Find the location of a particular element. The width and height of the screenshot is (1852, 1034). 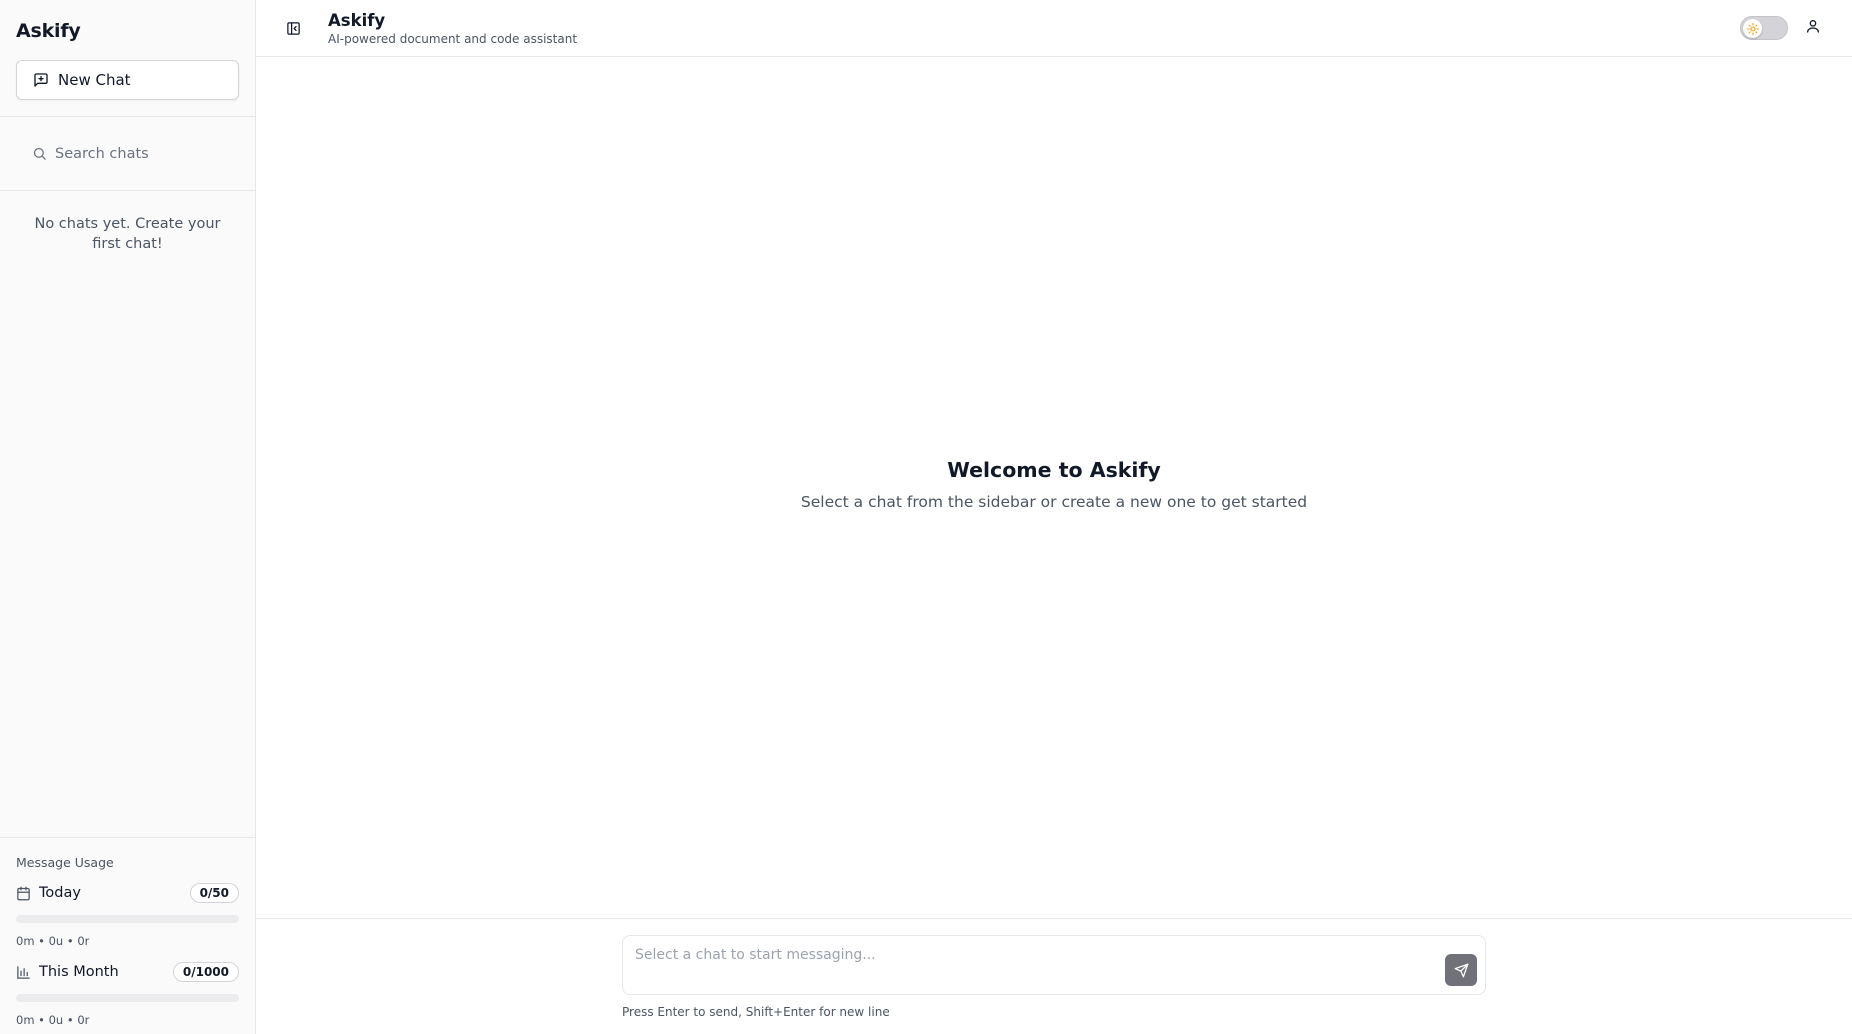

usage-month-row: This Month 0/1000 is located at coordinates (127, 972).